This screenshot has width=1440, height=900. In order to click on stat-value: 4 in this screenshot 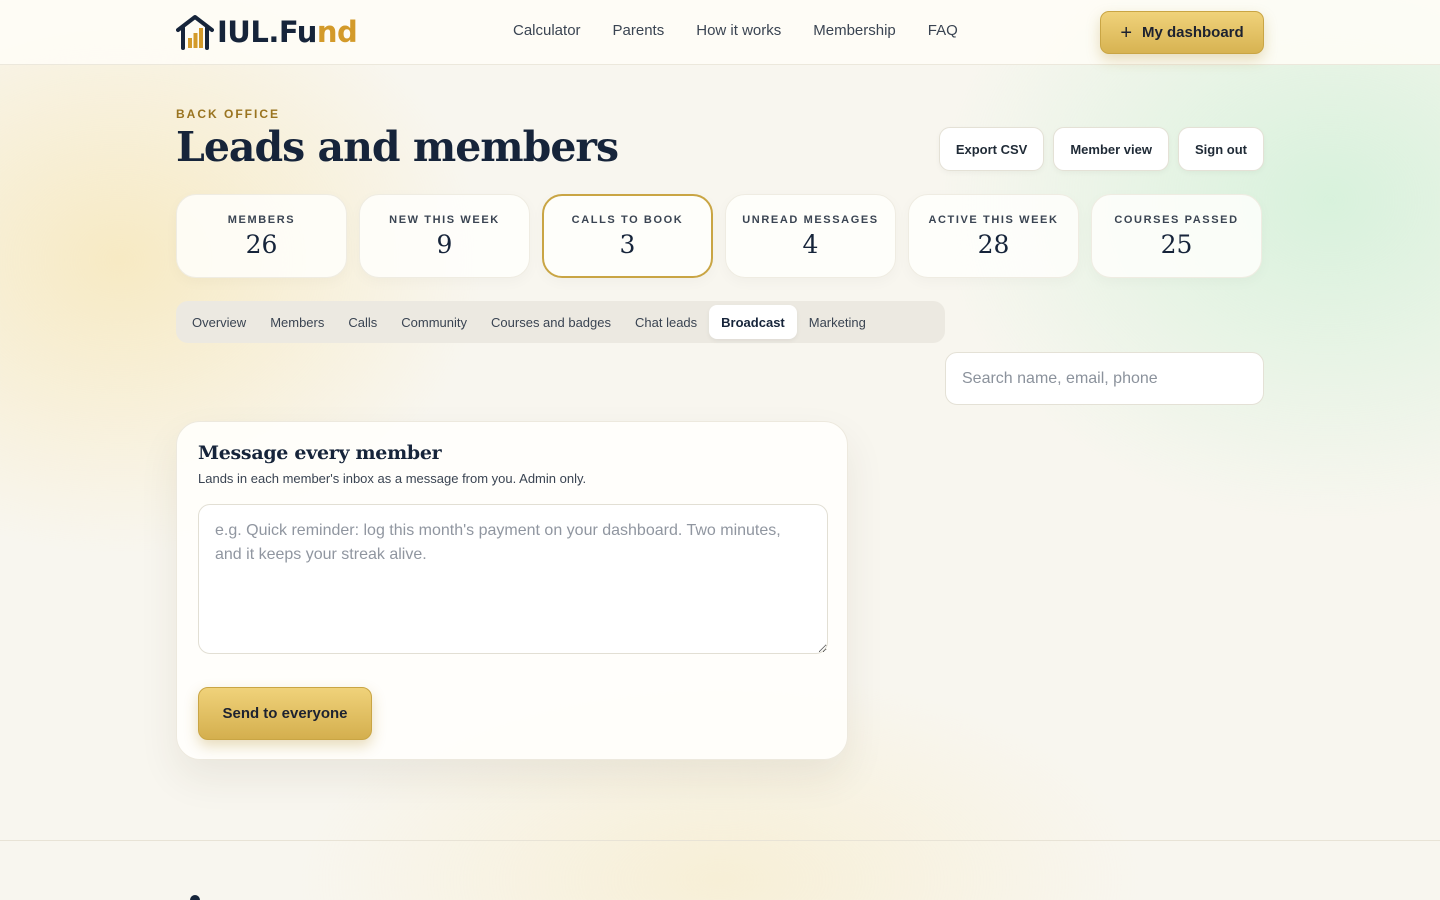, I will do `click(810, 244)`.